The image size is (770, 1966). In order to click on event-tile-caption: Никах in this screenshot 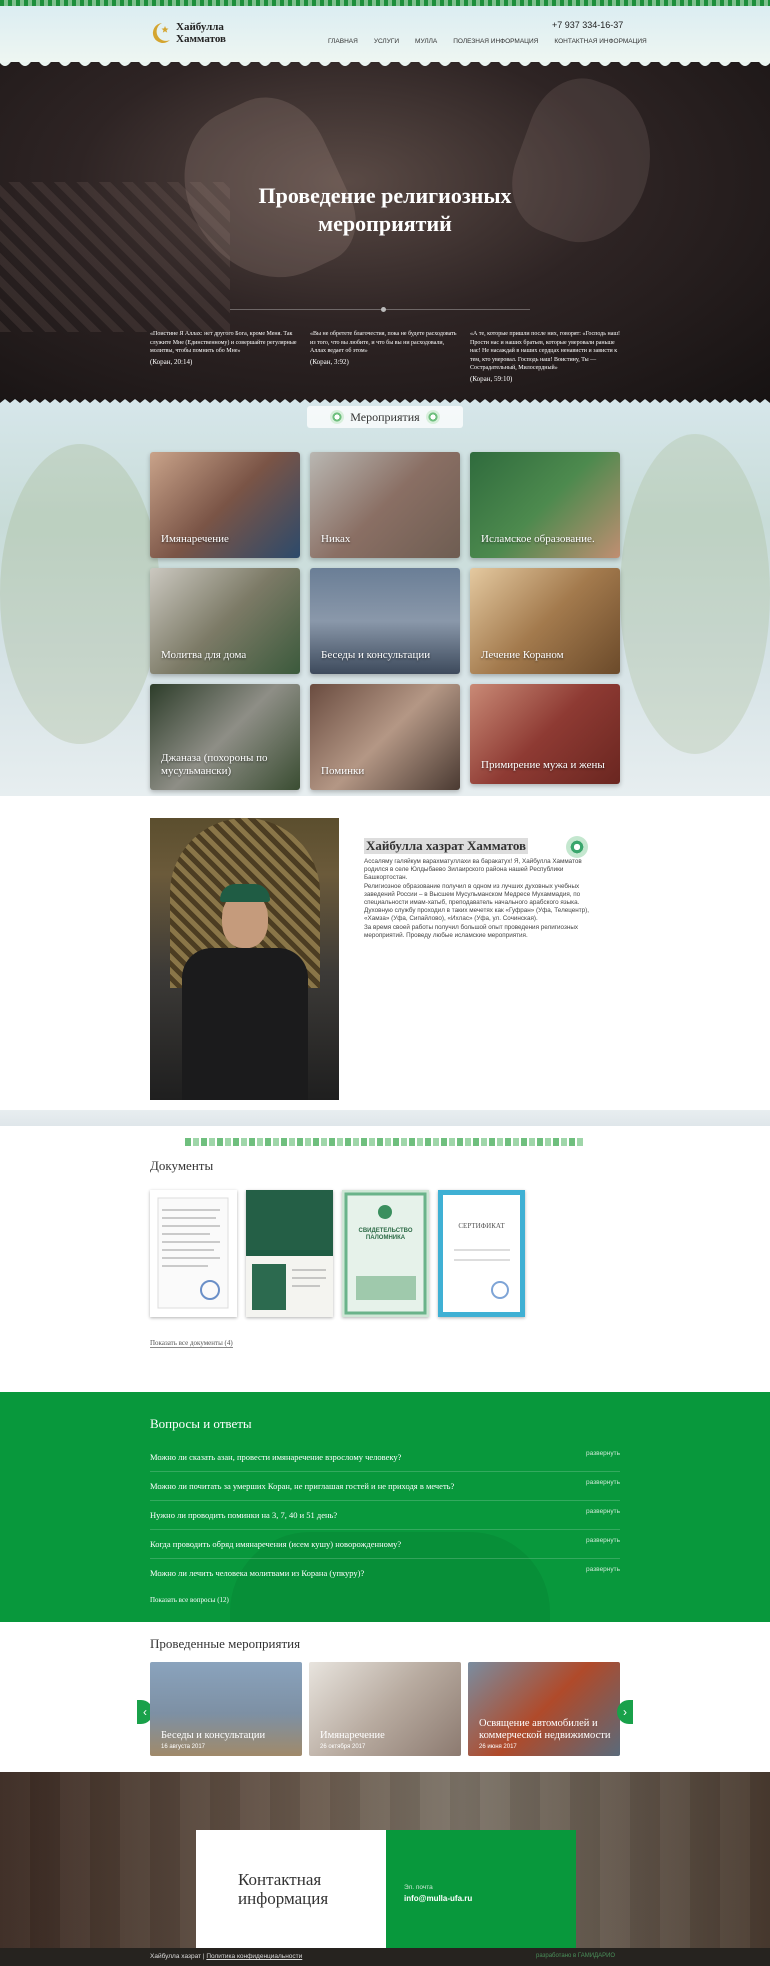, I will do `click(336, 539)`.